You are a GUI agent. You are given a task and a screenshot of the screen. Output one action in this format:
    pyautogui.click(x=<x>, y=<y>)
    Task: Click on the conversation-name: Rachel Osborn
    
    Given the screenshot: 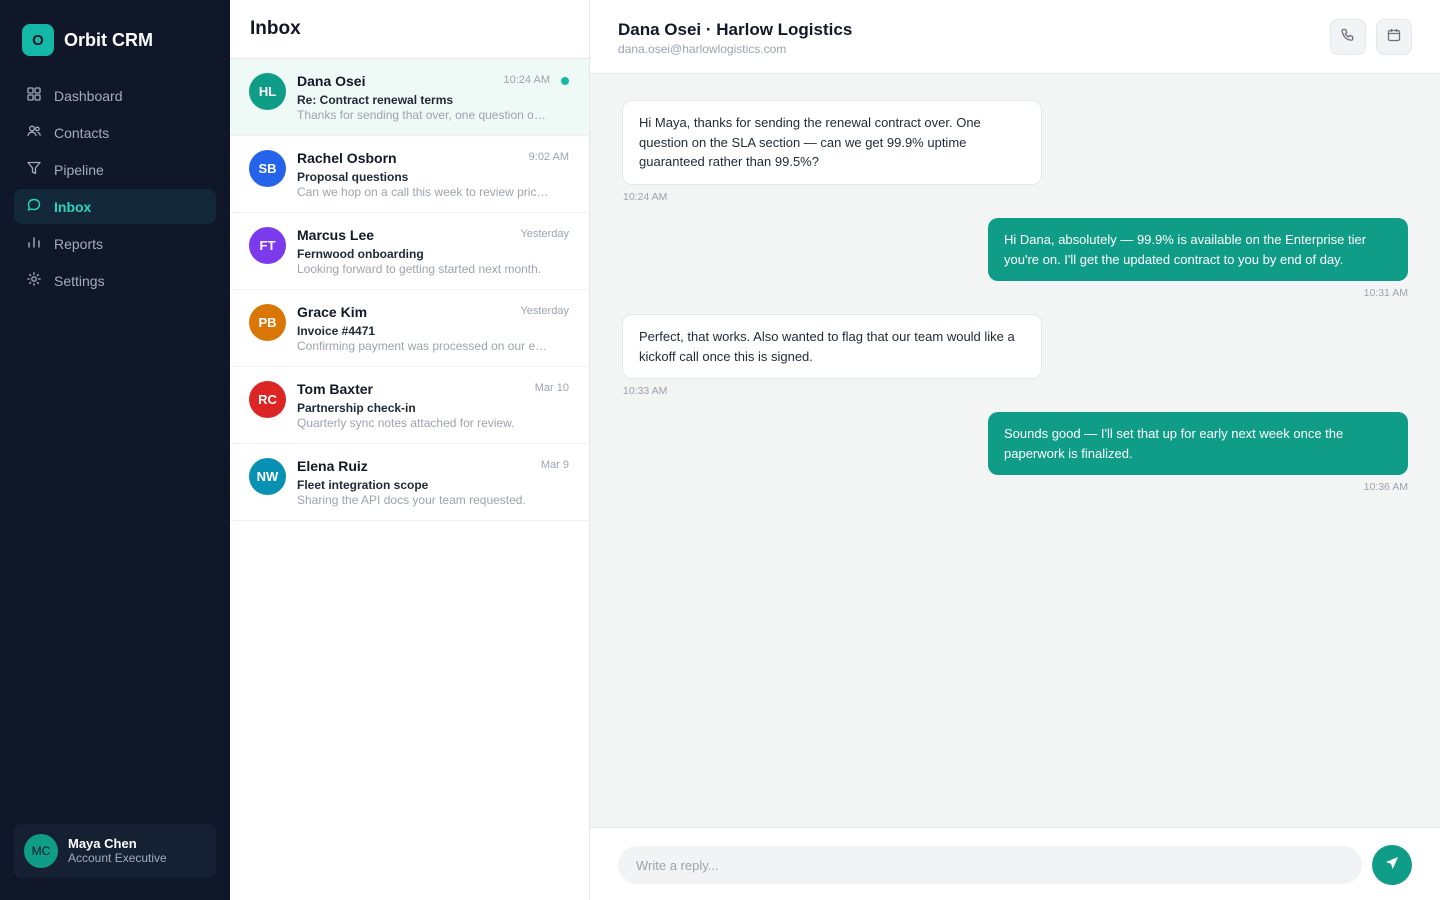 What is the action you would take?
    pyautogui.click(x=347, y=158)
    